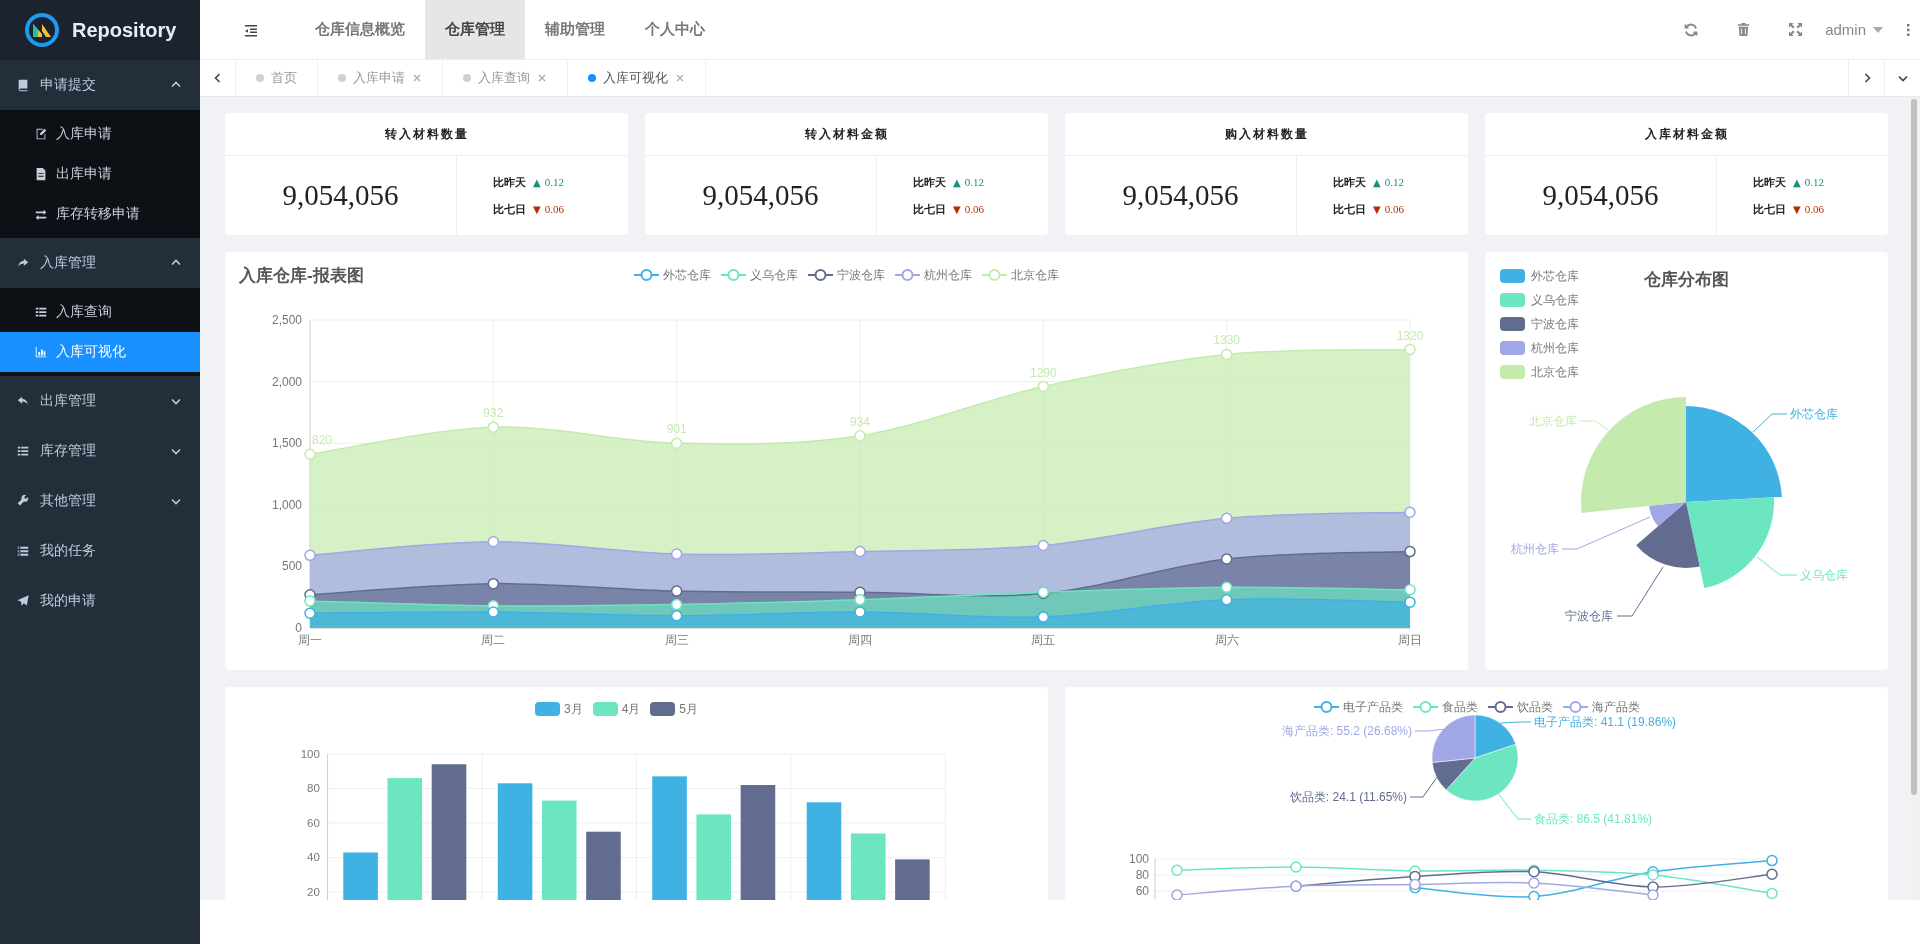 The image size is (1920, 944). Describe the element at coordinates (286, 320) in the screenshot. I see `axis-label: 2,500` at that location.